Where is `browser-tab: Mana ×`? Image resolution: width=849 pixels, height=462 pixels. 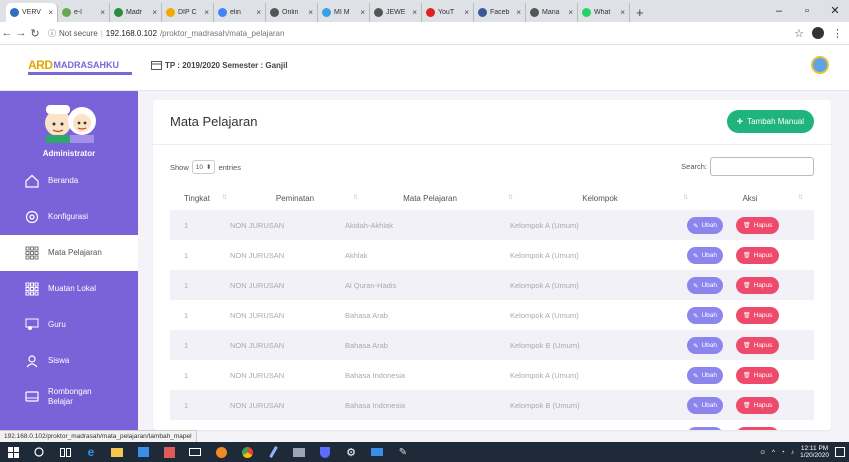 browser-tab: Mana × is located at coordinates (552, 12).